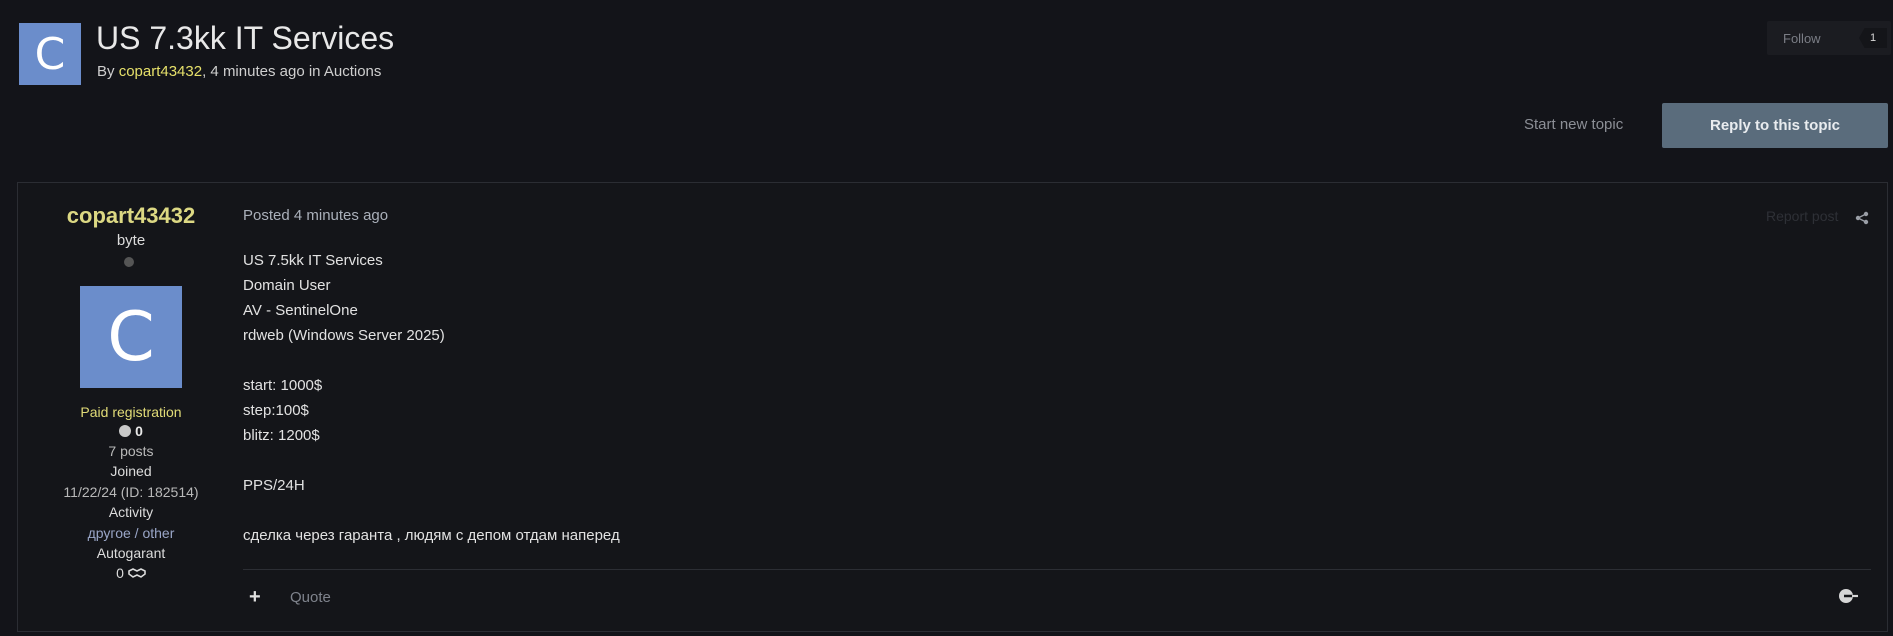  Describe the element at coordinates (129, 262) in the screenshot. I see `offline-status-icon` at that location.